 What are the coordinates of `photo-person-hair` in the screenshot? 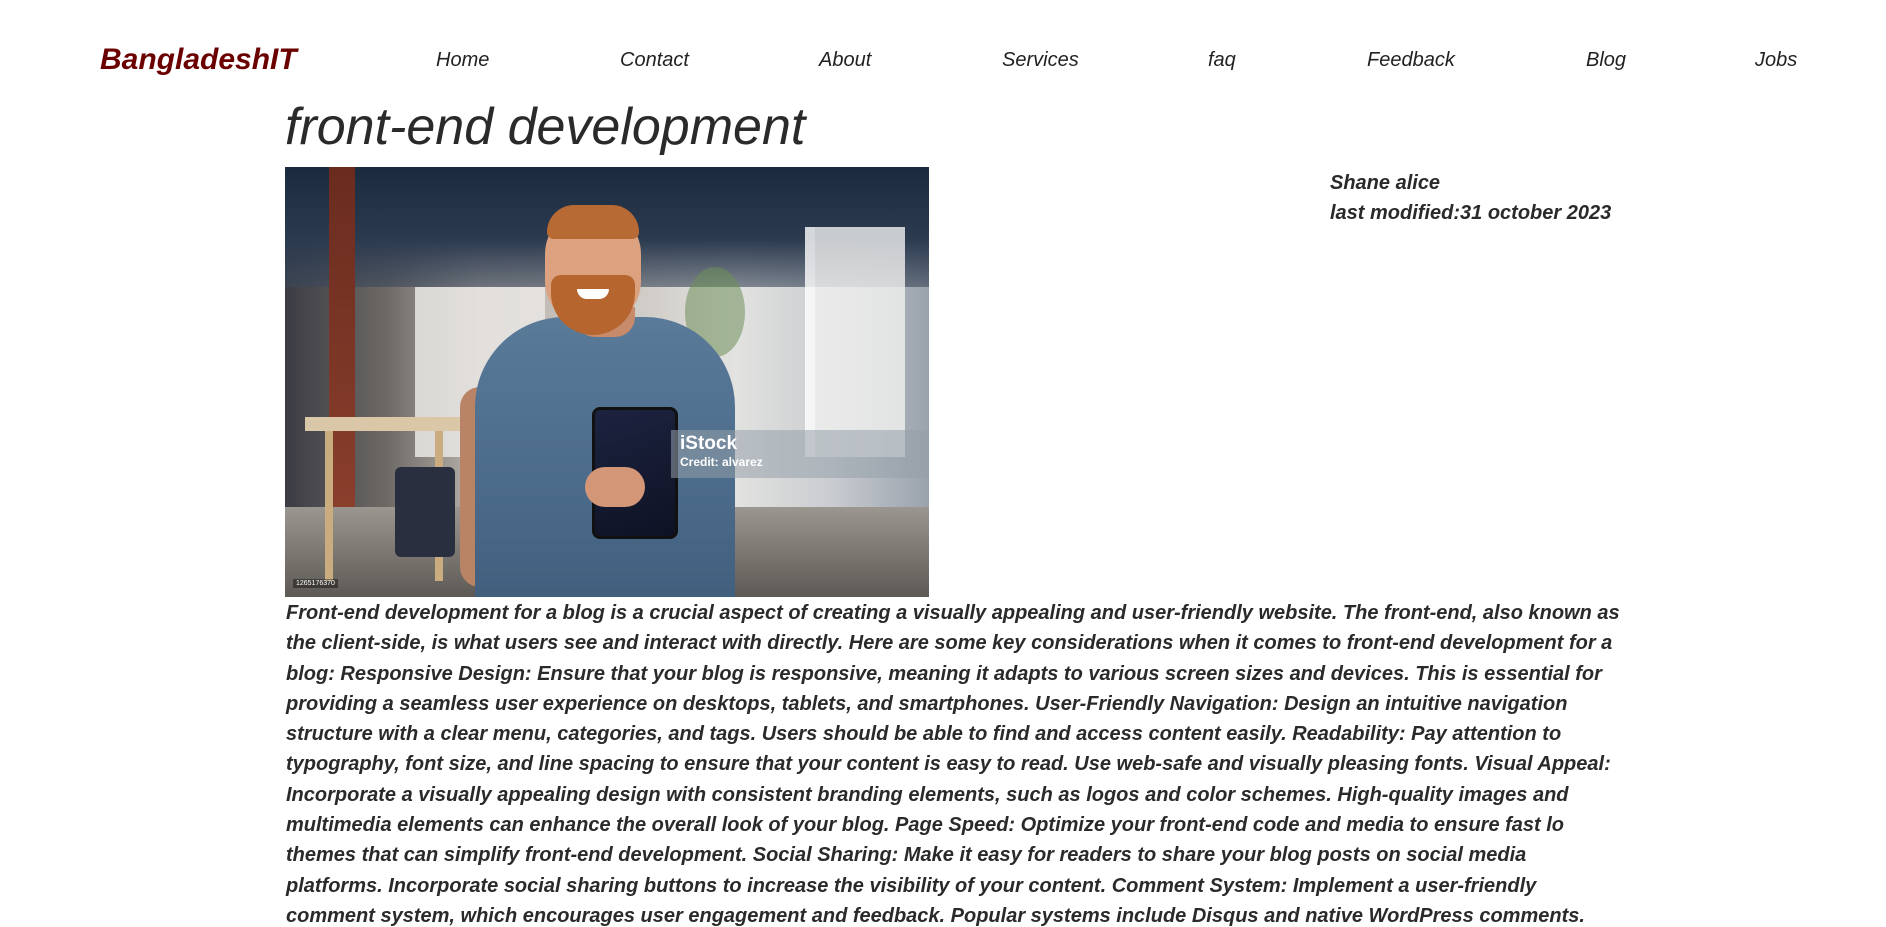 It's located at (593, 222).